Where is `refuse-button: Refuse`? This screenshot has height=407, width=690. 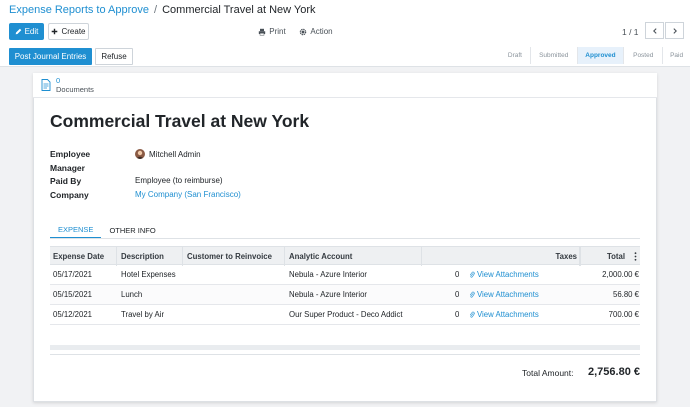 refuse-button: Refuse is located at coordinates (114, 56).